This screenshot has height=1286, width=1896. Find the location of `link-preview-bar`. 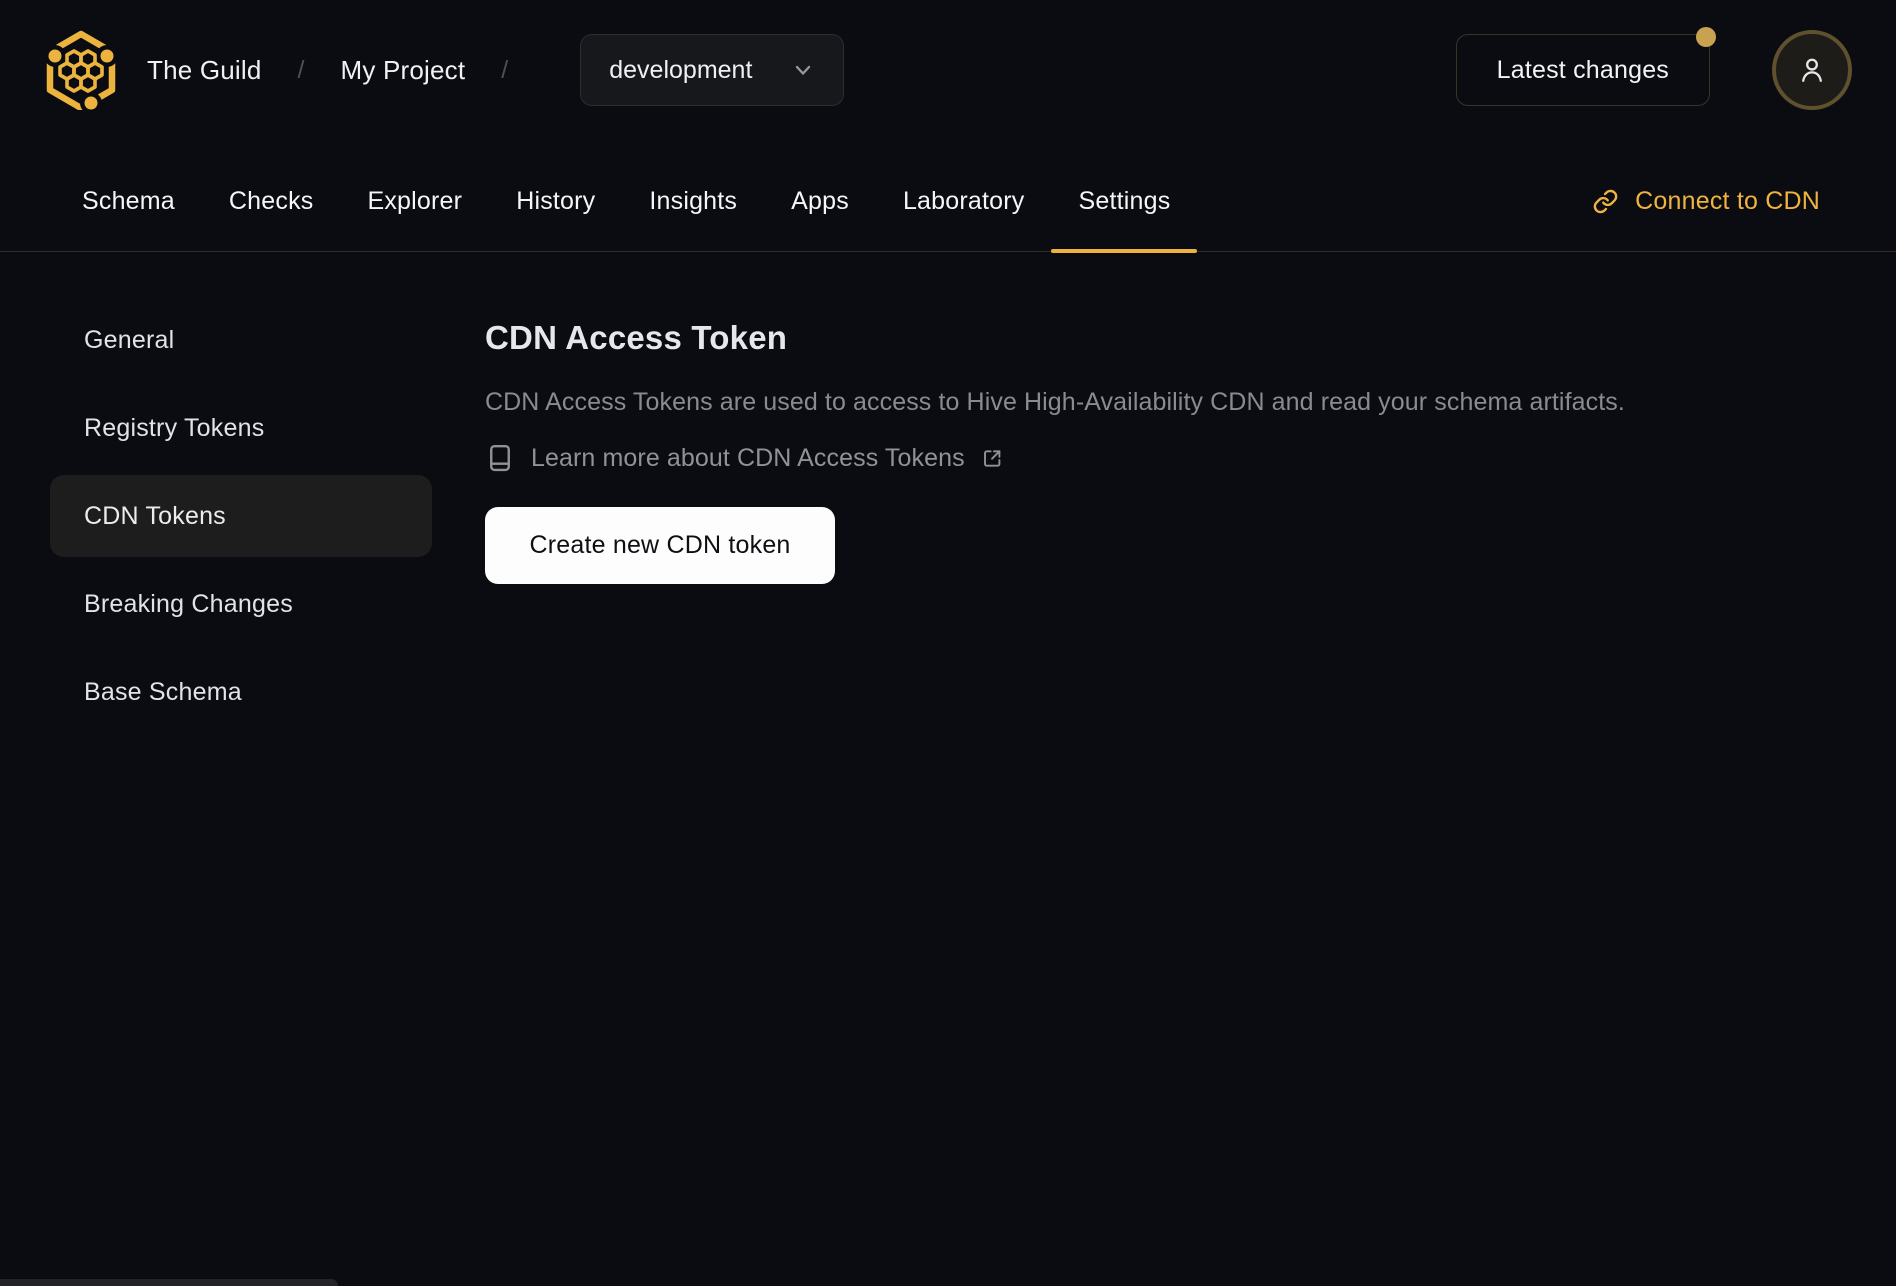

link-preview-bar is located at coordinates (169, 1282).